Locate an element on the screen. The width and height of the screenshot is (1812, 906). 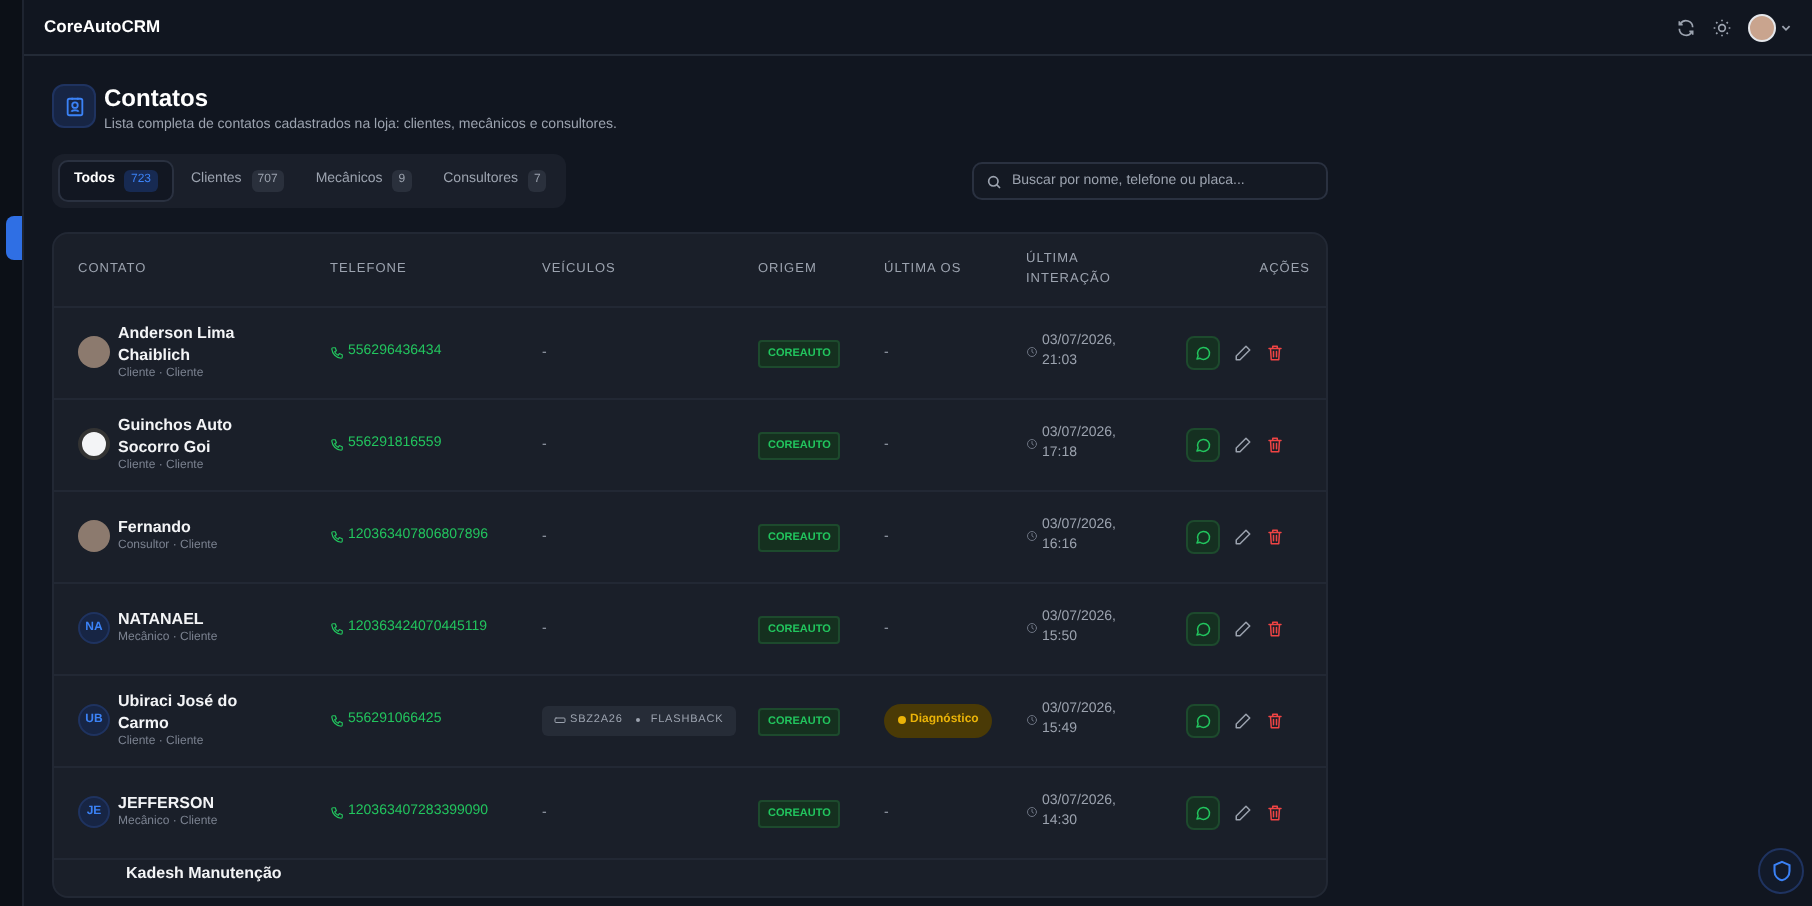
page-title: Contatos is located at coordinates (157, 98).